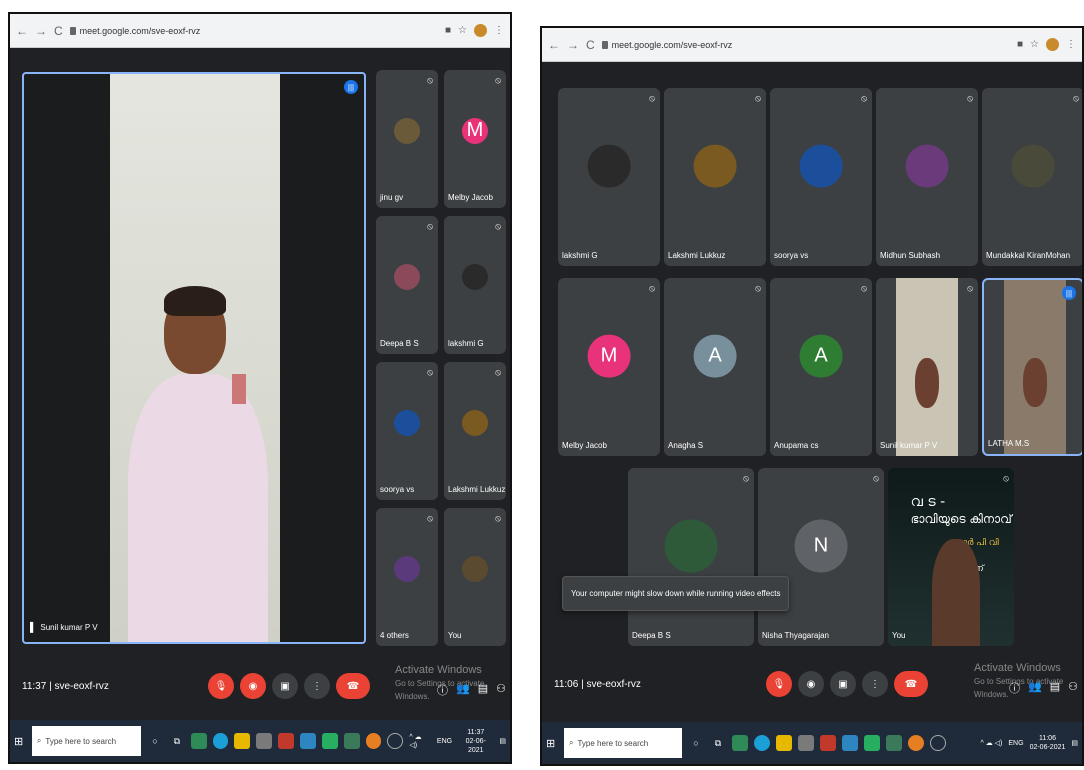  What do you see at coordinates (198, 508) in the screenshot?
I see `speaker-body` at bounding box center [198, 508].